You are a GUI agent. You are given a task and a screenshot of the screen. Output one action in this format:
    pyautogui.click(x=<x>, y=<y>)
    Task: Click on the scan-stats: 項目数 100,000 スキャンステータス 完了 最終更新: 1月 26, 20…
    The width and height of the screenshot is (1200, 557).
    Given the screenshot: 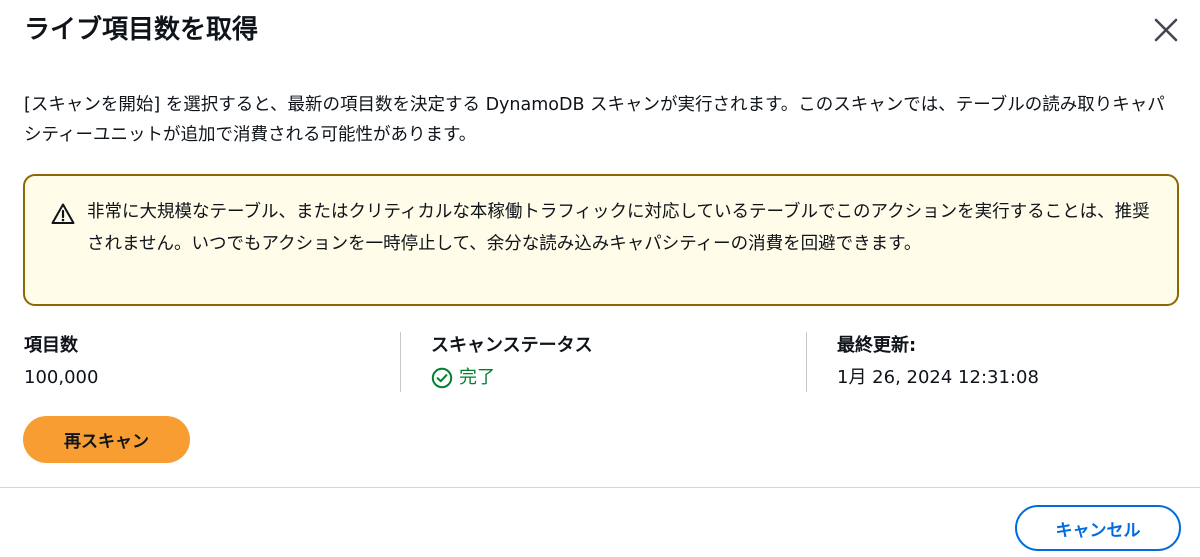 What is the action you would take?
    pyautogui.click(x=600, y=362)
    